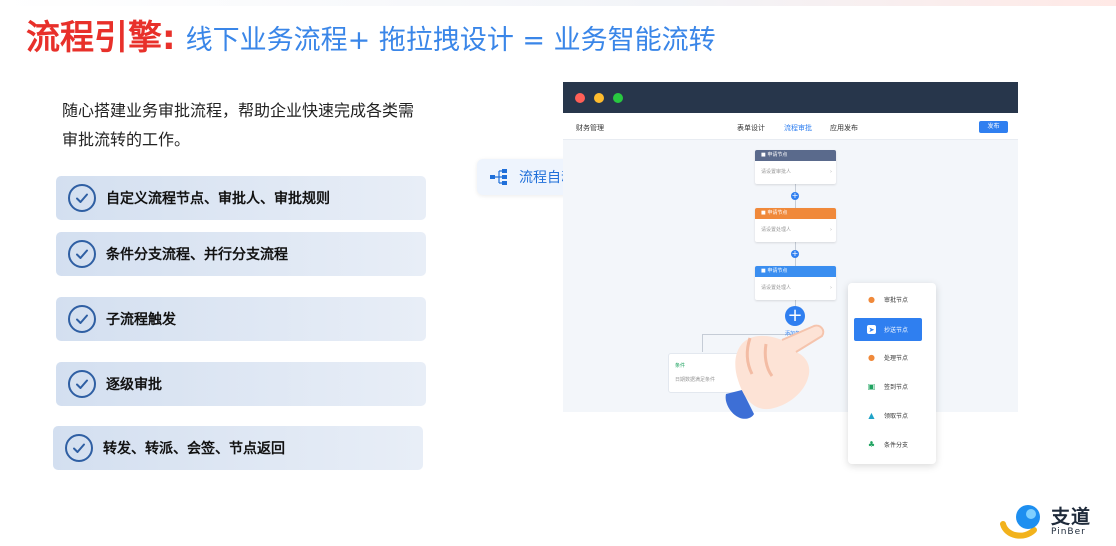 This screenshot has height=546, width=1116. What do you see at coordinates (695, 380) in the screenshot?
I see `condition-desc: 日期数据满足条件` at bounding box center [695, 380].